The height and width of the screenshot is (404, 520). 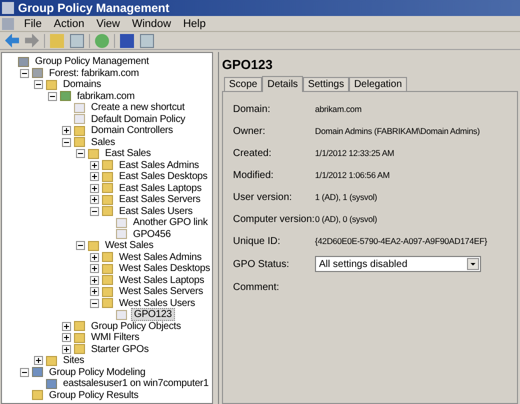 I want to click on tree-item: West Sales Desktops, so click(x=164, y=268).